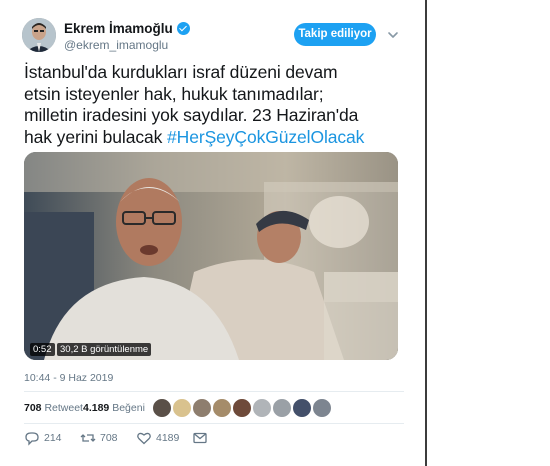 The image size is (550, 466). I want to click on window-edge, so click(426, 233).